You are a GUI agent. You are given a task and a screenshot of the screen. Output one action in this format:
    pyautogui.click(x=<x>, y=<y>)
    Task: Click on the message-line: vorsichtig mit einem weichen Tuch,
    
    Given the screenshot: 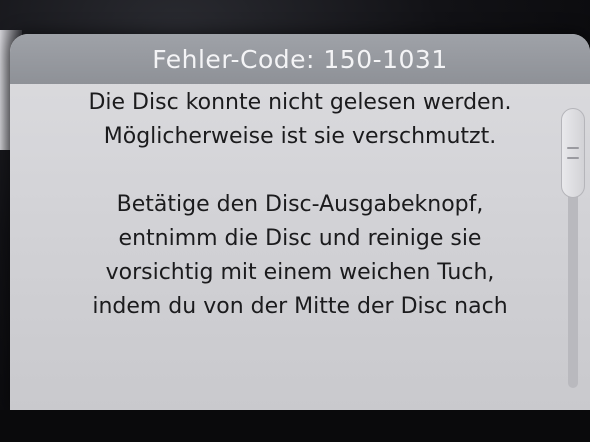 What is the action you would take?
    pyautogui.click(x=300, y=272)
    